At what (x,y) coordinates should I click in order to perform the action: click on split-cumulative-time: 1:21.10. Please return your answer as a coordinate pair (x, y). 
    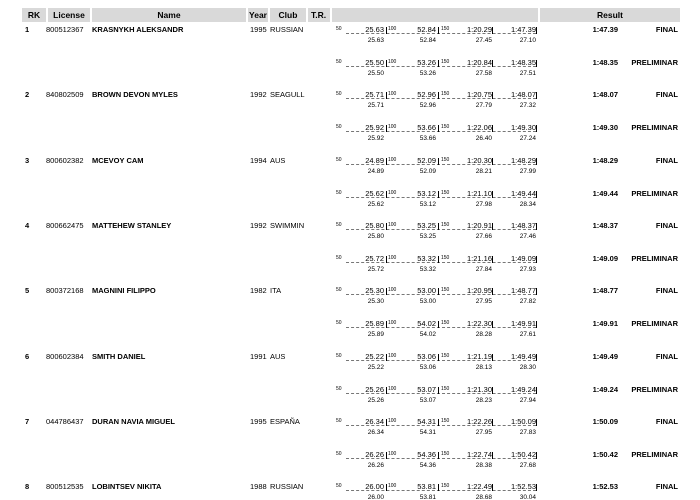
    Looking at the image, I should click on (479, 193).